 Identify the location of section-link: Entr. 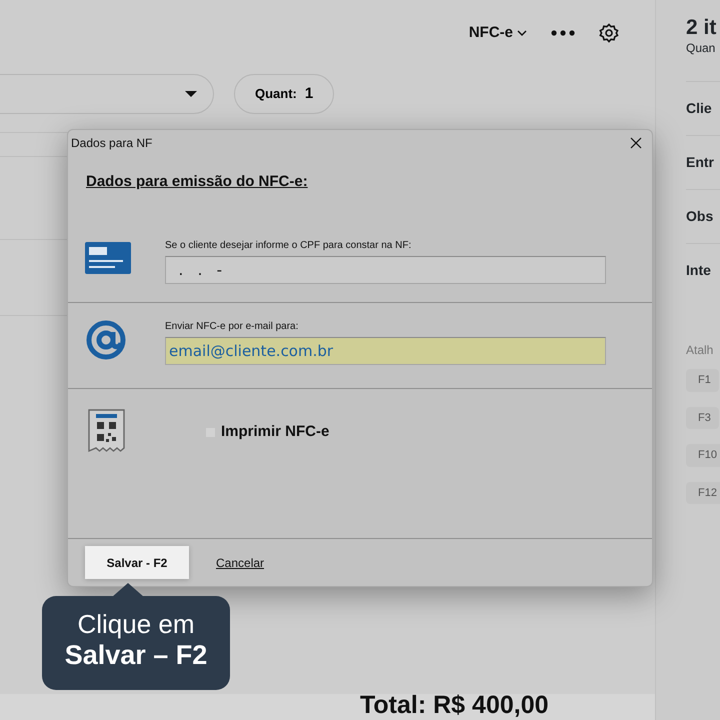
(700, 163).